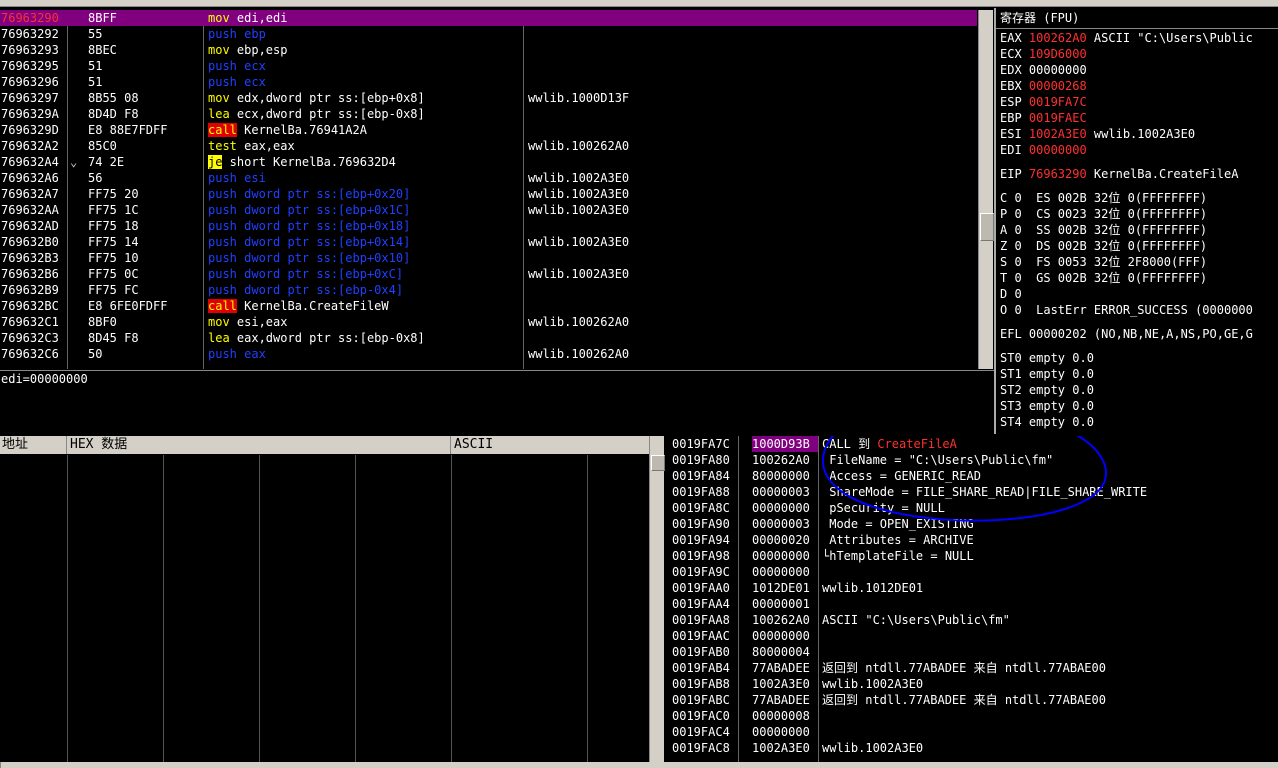  Describe the element at coordinates (1057, 134) in the screenshot. I see `register-value: 1002A3E0` at that location.